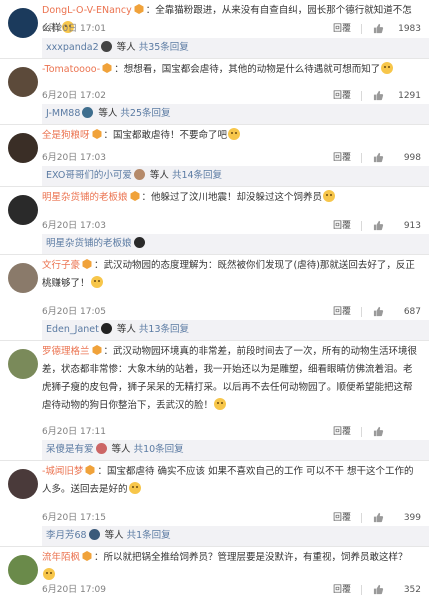 The width and height of the screenshot is (429, 600). Describe the element at coordinates (412, 226) in the screenshot. I see `like-count: 913` at that location.